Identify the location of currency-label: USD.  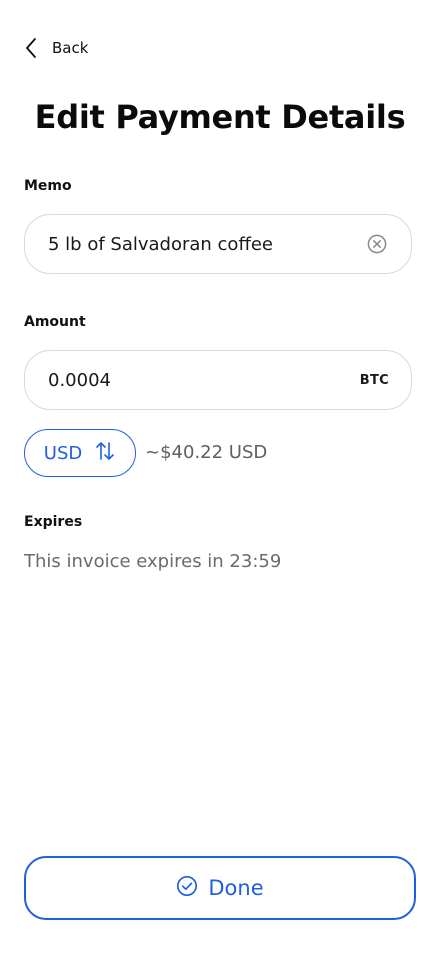
(63, 453).